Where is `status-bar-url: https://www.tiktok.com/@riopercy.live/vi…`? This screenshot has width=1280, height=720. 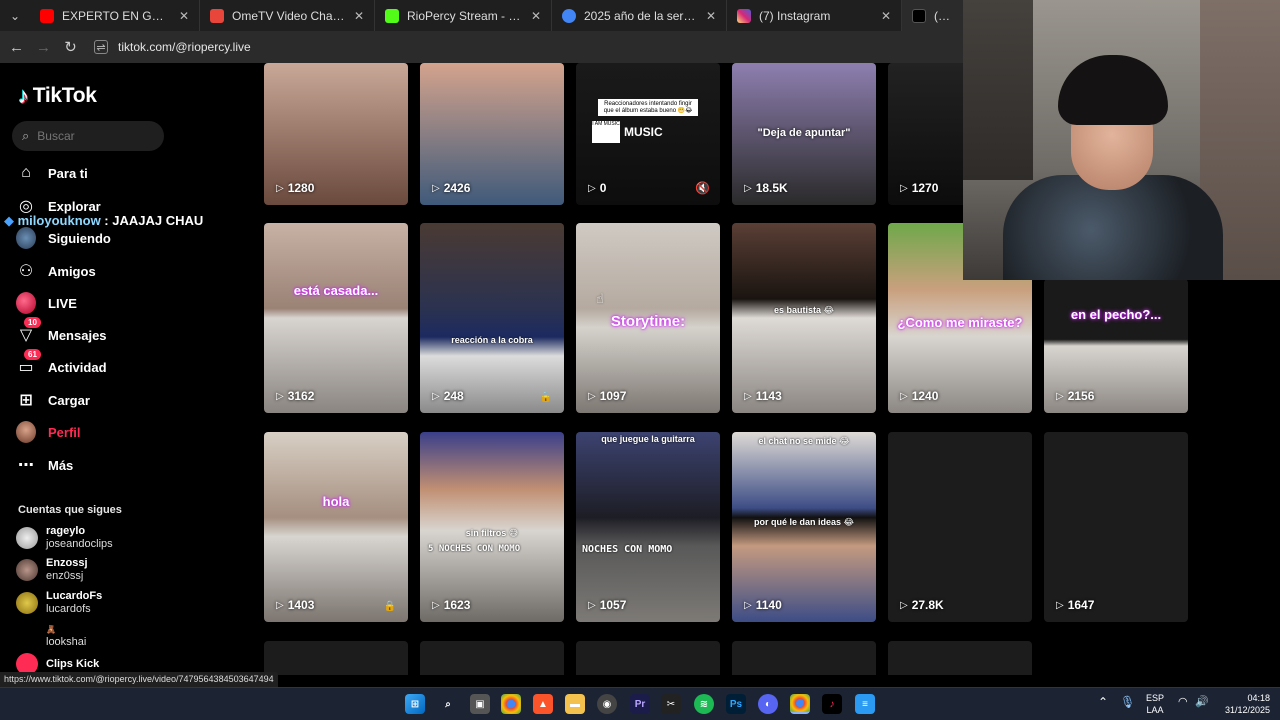 status-bar-url: https://www.tiktok.com/@riopercy.live/vi… is located at coordinates (139, 679).